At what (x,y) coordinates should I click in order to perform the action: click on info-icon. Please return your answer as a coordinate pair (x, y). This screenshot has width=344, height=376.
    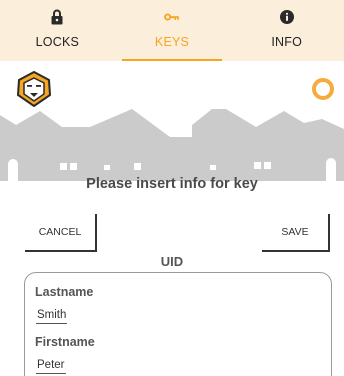
    Looking at the image, I should click on (287, 17).